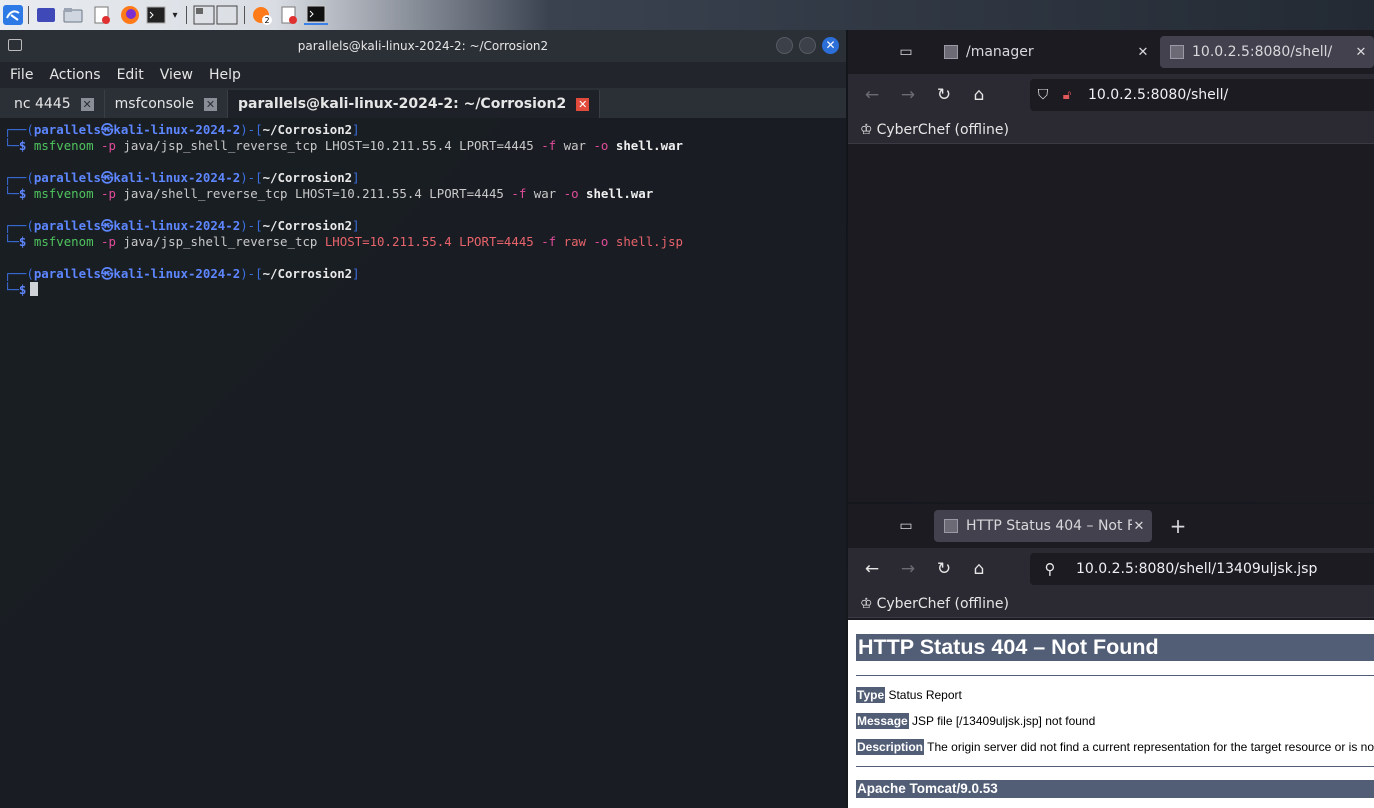  Describe the element at coordinates (156, 15) in the screenshot. I see `terminal-launcher-icon` at that location.